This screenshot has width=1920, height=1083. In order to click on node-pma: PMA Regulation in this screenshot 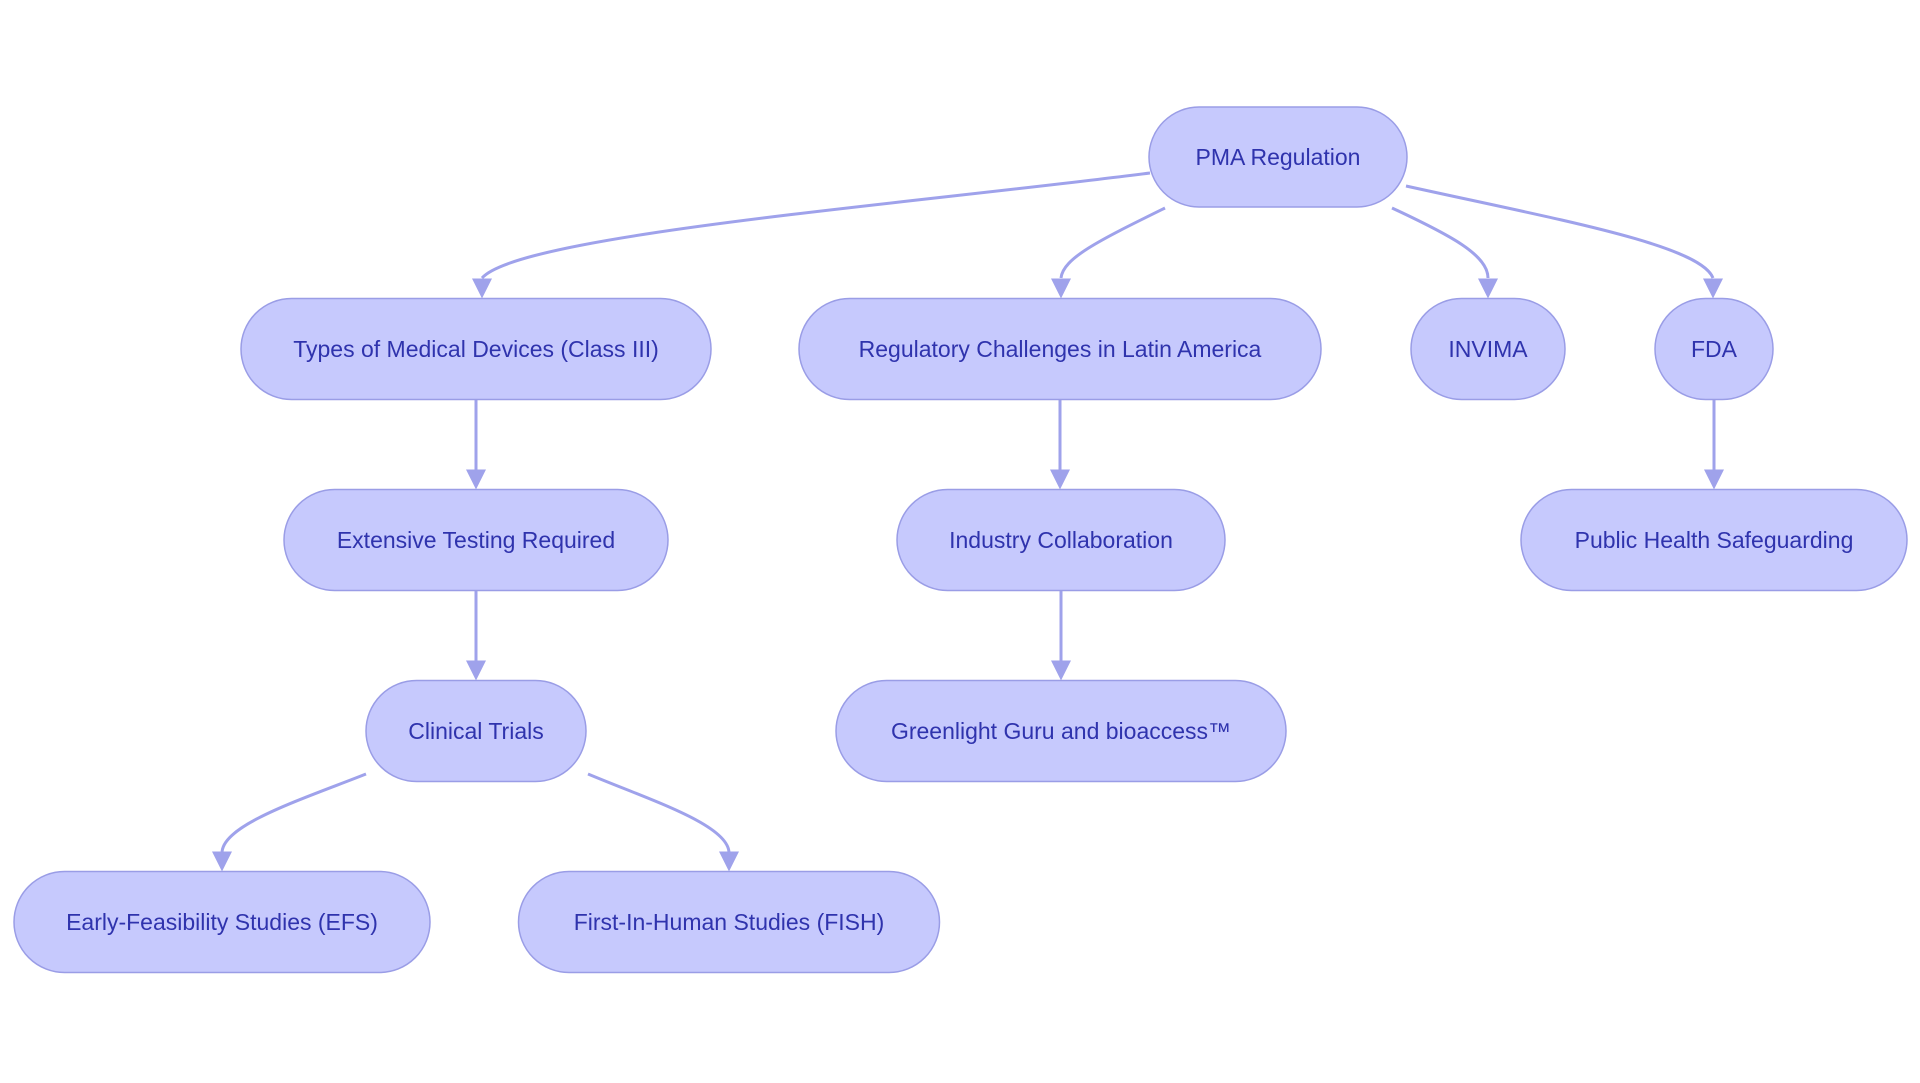, I will do `click(1278, 157)`.